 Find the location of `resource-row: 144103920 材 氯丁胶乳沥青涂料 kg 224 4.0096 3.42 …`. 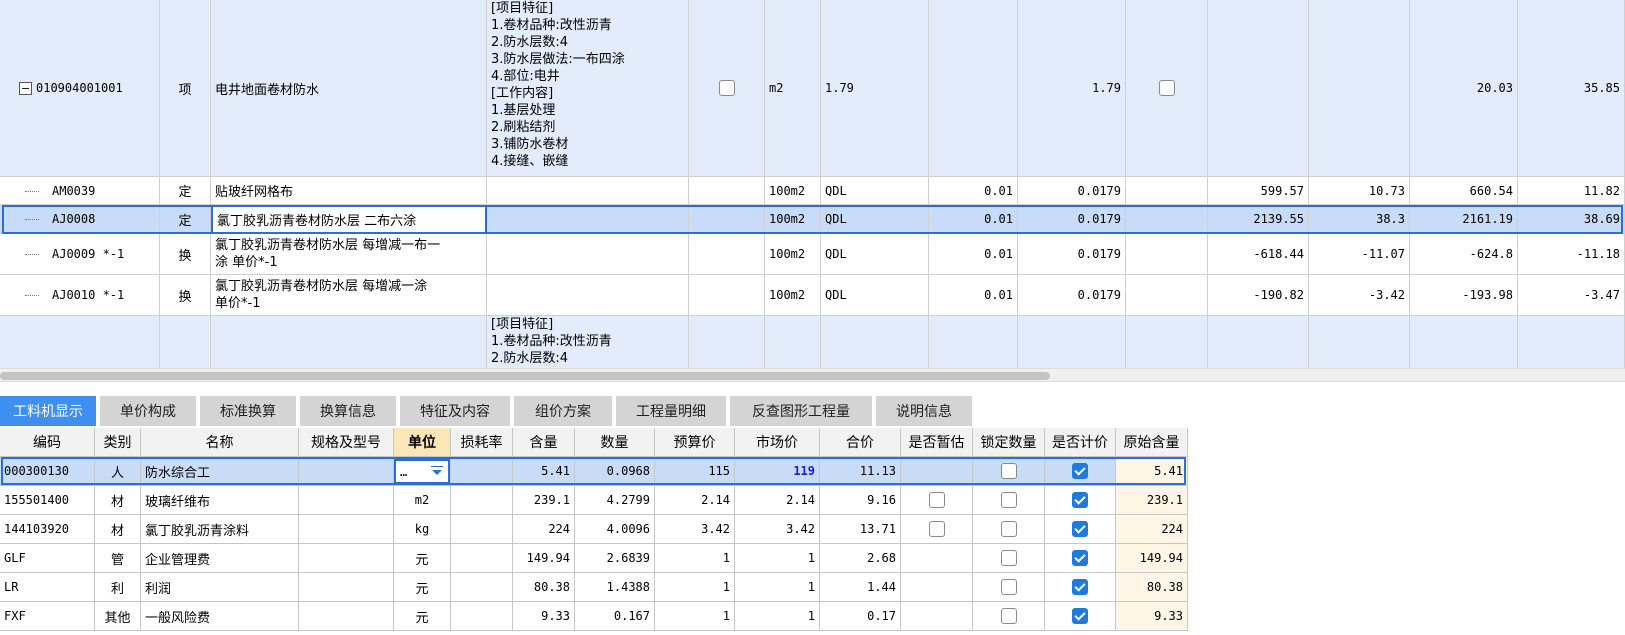

resource-row: 144103920 材 氯丁胶乳沥青涂料 kg 224 4.0096 3.42 … is located at coordinates (594, 529).